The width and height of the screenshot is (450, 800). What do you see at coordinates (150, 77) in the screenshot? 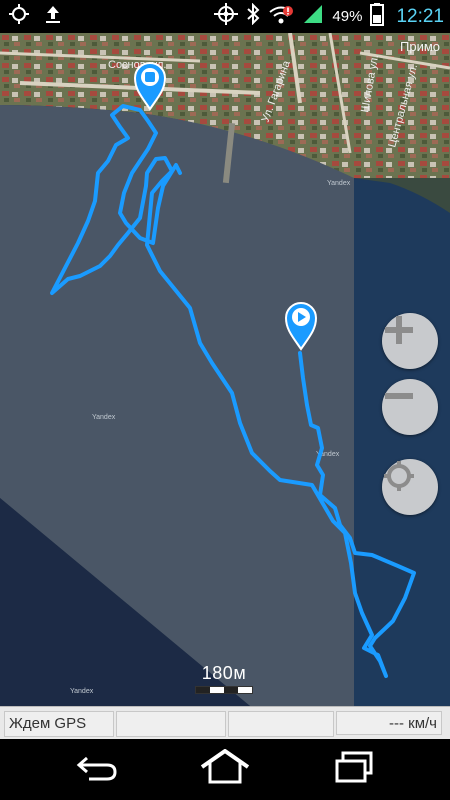
I see `stop-icon` at bounding box center [150, 77].